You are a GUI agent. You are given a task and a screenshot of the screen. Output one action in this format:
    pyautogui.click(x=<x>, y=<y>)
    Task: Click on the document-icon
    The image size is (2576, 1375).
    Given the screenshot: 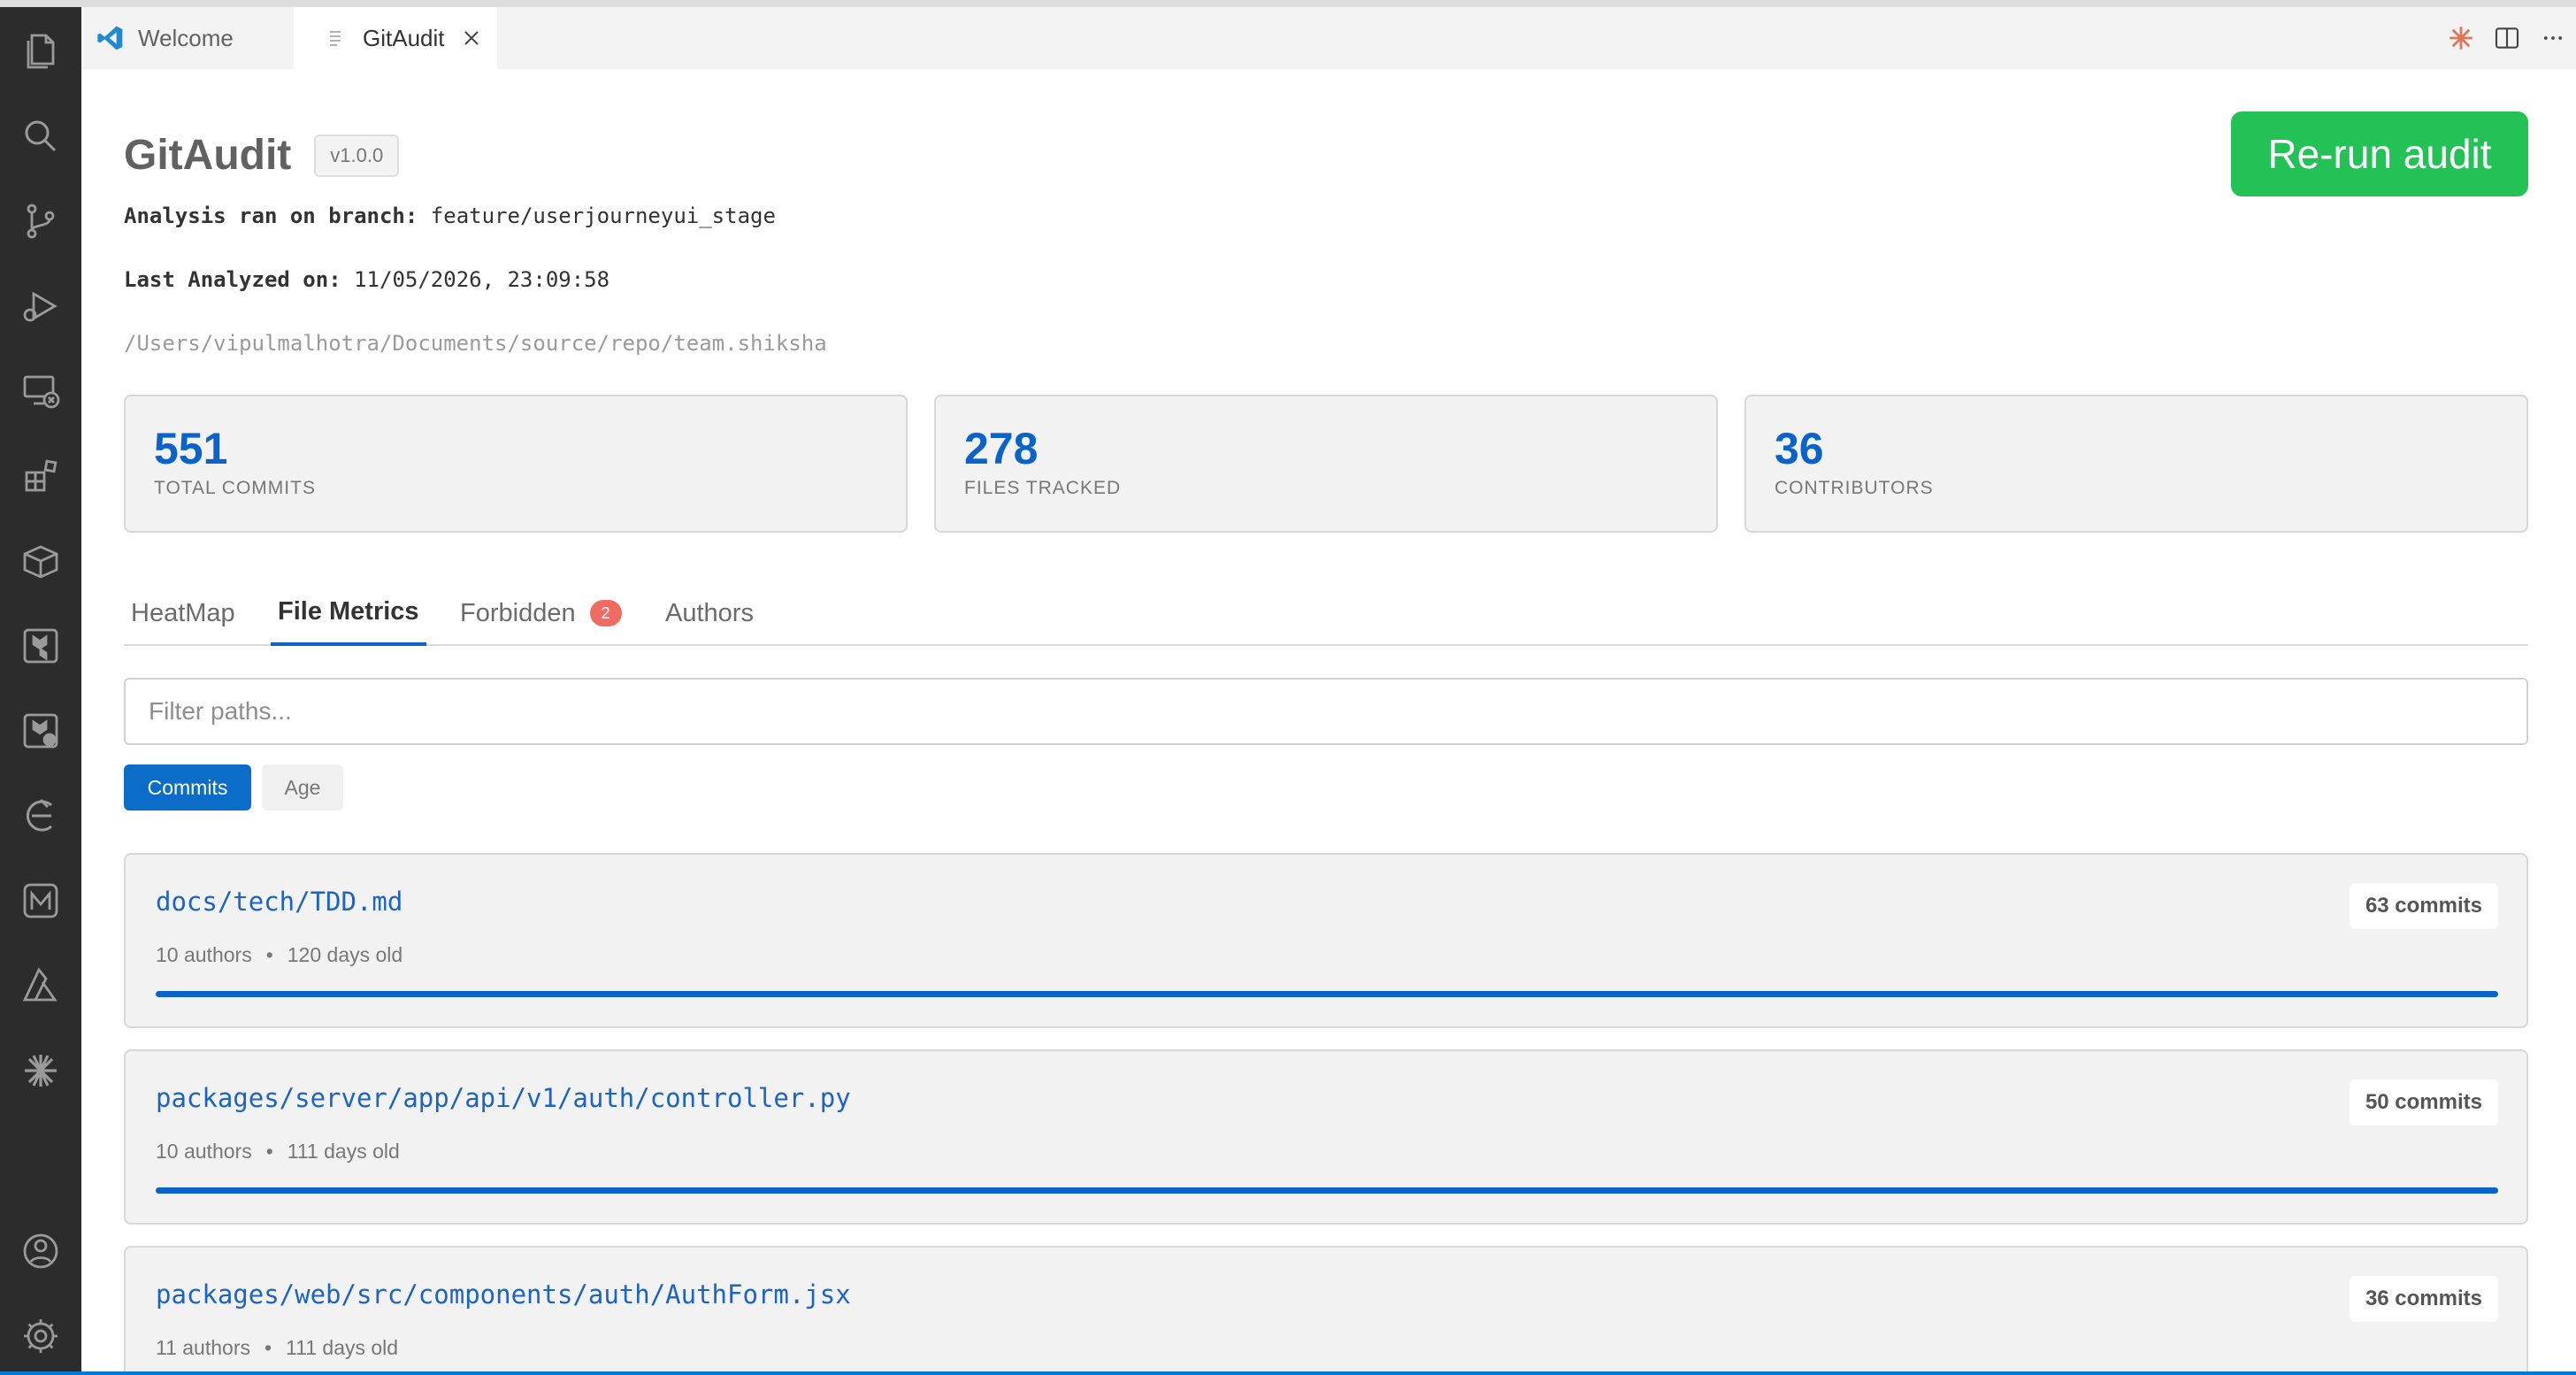 What is the action you would take?
    pyautogui.click(x=335, y=38)
    